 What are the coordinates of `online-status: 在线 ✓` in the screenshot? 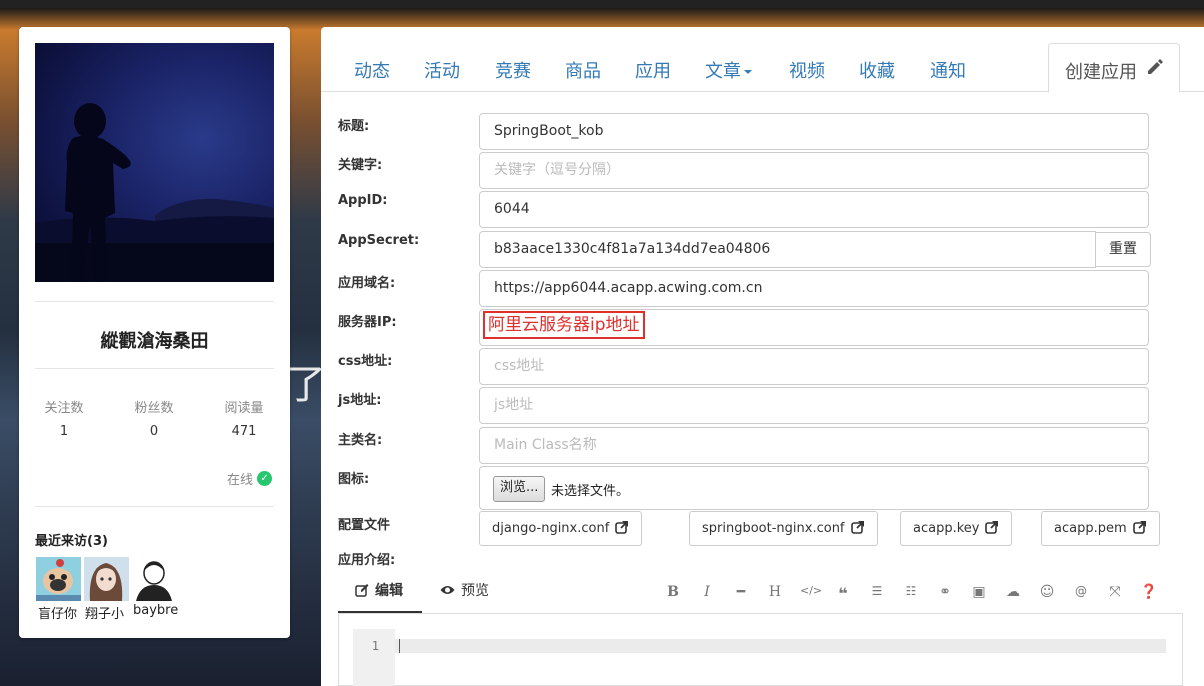 It's located at (250, 478).